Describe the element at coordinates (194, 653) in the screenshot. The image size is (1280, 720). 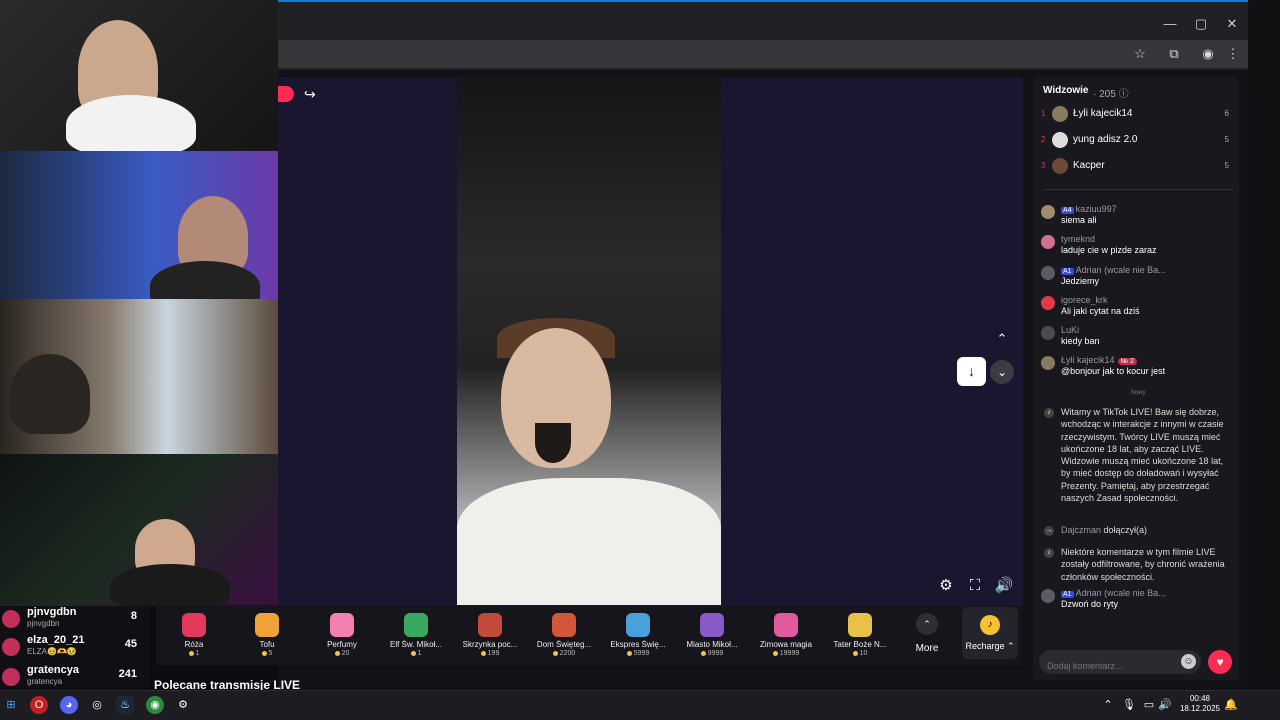
I see `gift-price: 1` at that location.